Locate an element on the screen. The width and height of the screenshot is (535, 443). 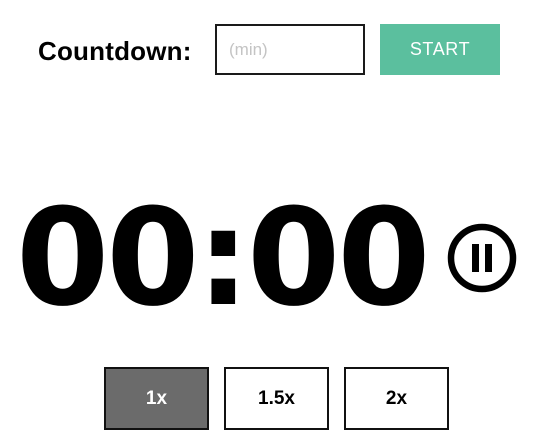
pause-circle-icon is located at coordinates (482, 258).